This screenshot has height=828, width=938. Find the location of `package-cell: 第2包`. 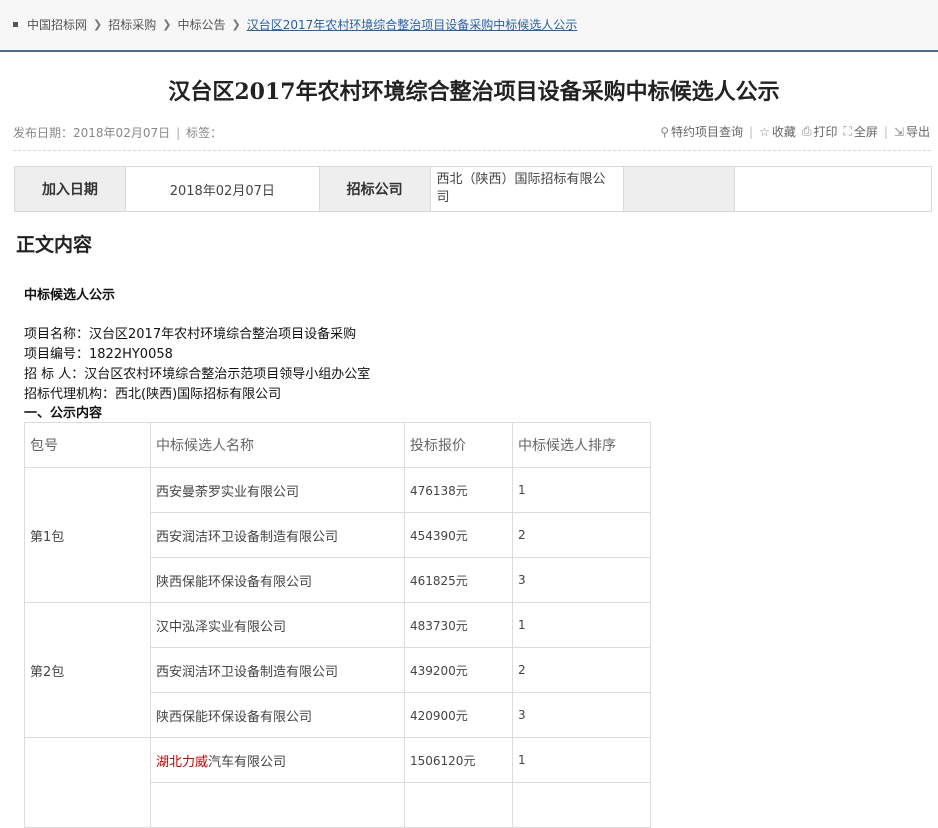

package-cell: 第2包 is located at coordinates (87, 670).